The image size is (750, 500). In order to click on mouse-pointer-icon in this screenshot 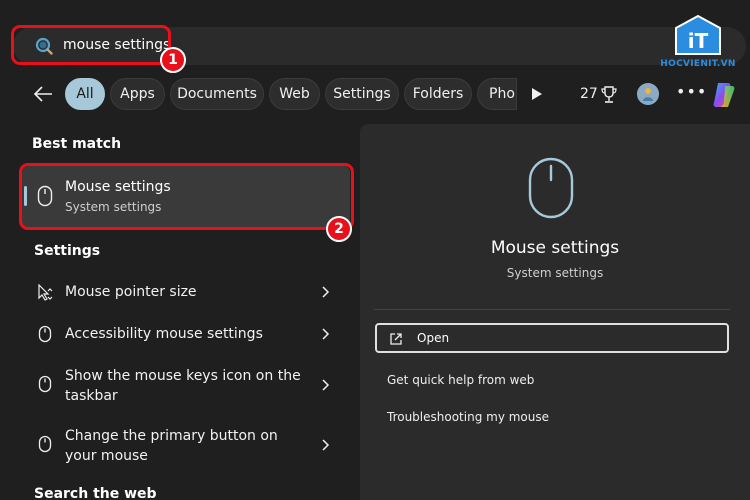, I will do `click(45, 292)`.